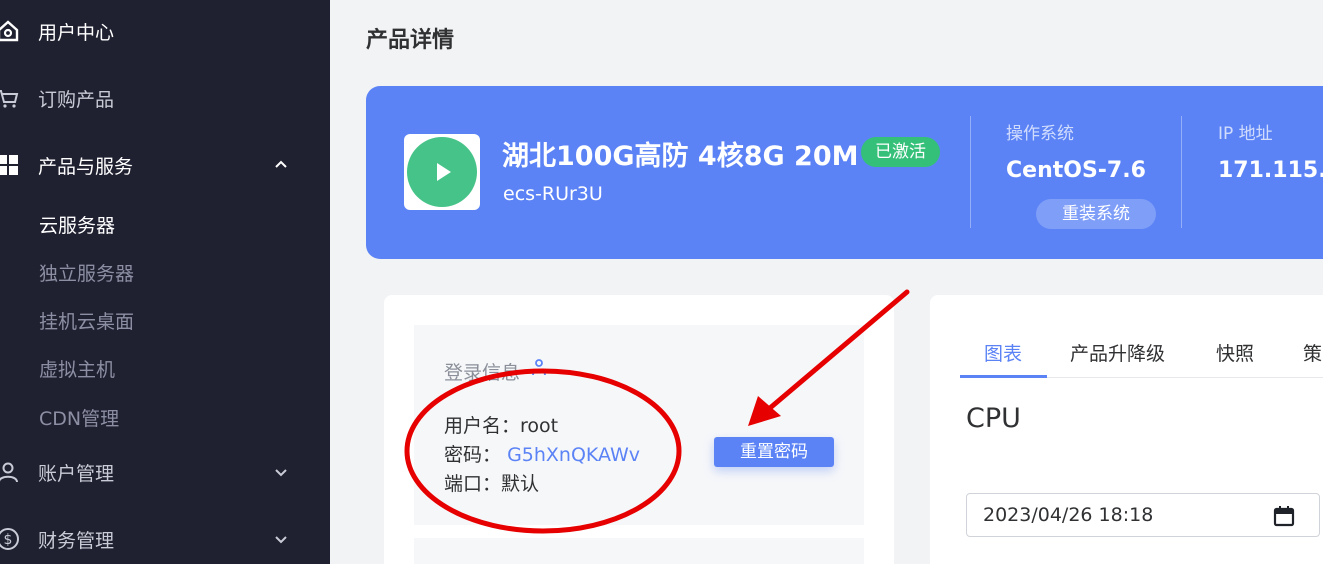 The width and height of the screenshot is (1323, 564). I want to click on reset-password-button: 重置密码, so click(774, 452).